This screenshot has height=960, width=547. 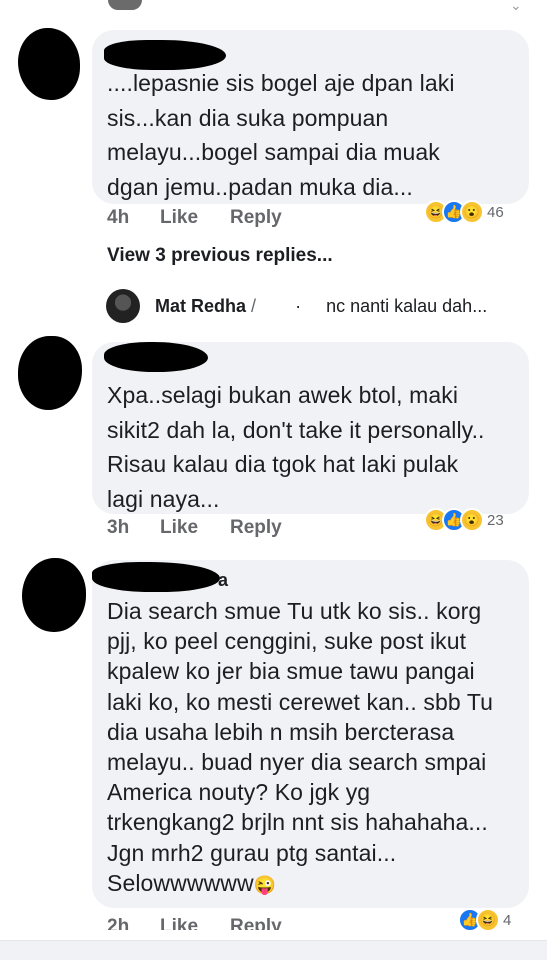 What do you see at coordinates (300, 701) in the screenshot?
I see `comment-line: laki ko, ko mesti cerewet kan.. sbb Tu` at bounding box center [300, 701].